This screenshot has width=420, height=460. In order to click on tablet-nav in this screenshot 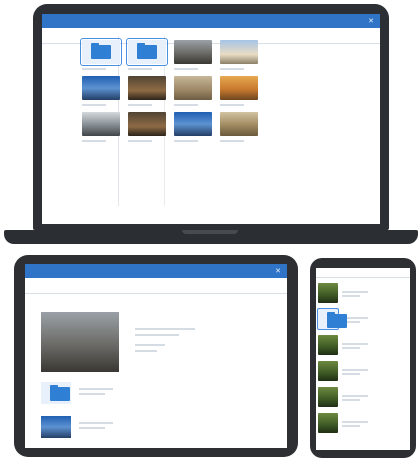, I will do `click(156, 286)`.